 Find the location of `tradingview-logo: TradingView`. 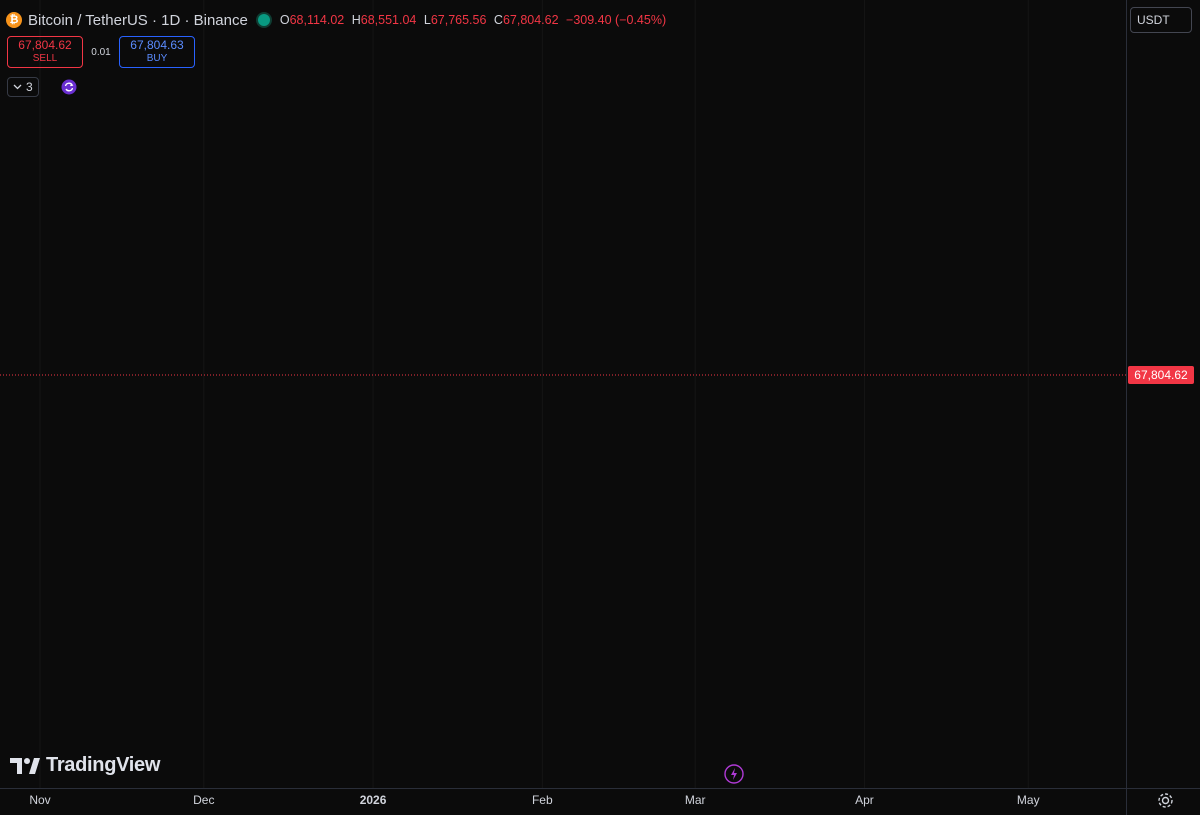

tradingview-logo: TradingView is located at coordinates (85, 765).